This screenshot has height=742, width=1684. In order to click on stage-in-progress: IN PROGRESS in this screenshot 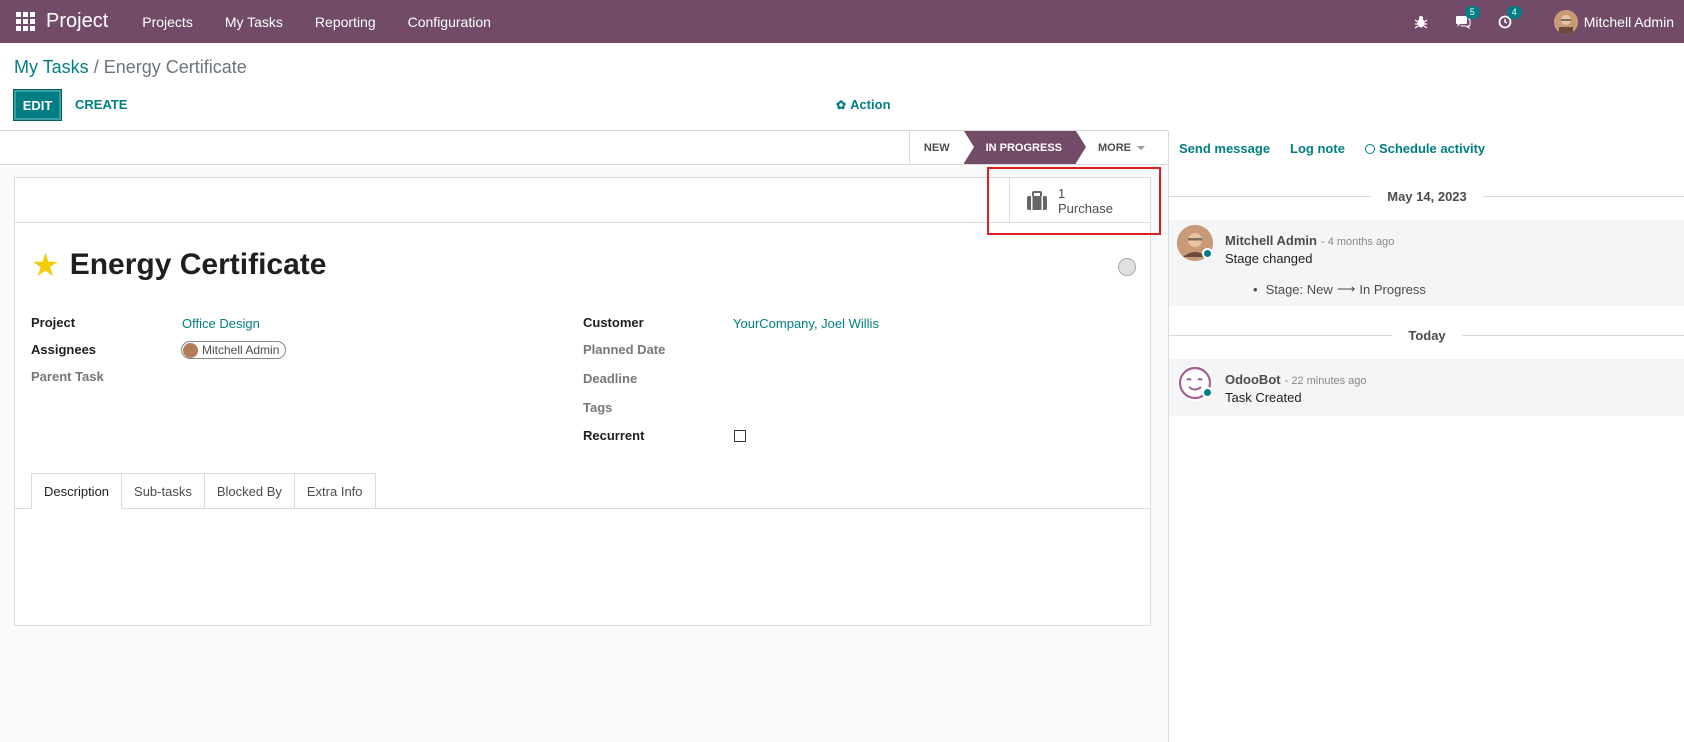, I will do `click(1025, 147)`.